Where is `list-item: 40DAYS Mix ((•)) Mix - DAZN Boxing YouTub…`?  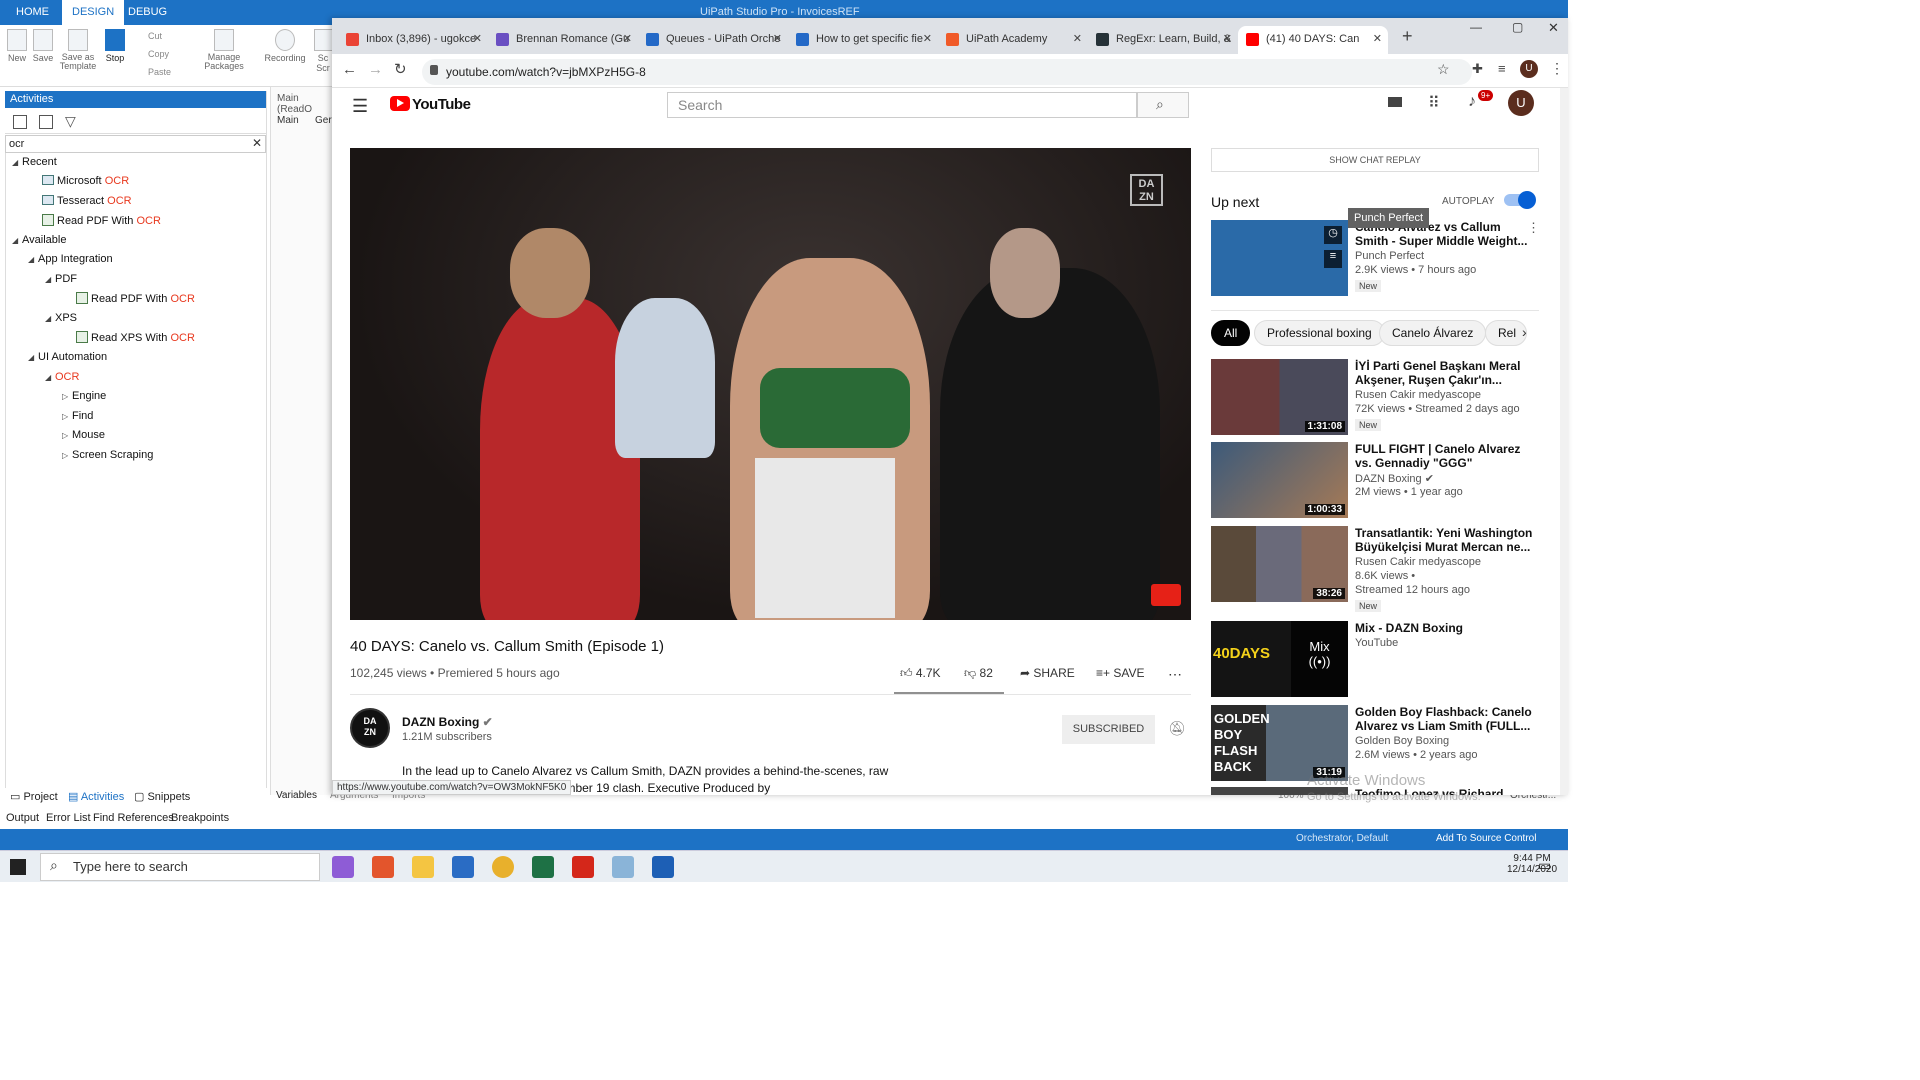
list-item: 40DAYS Mix ((•)) Mix - DAZN Boxing YouTub… is located at coordinates (1376, 660).